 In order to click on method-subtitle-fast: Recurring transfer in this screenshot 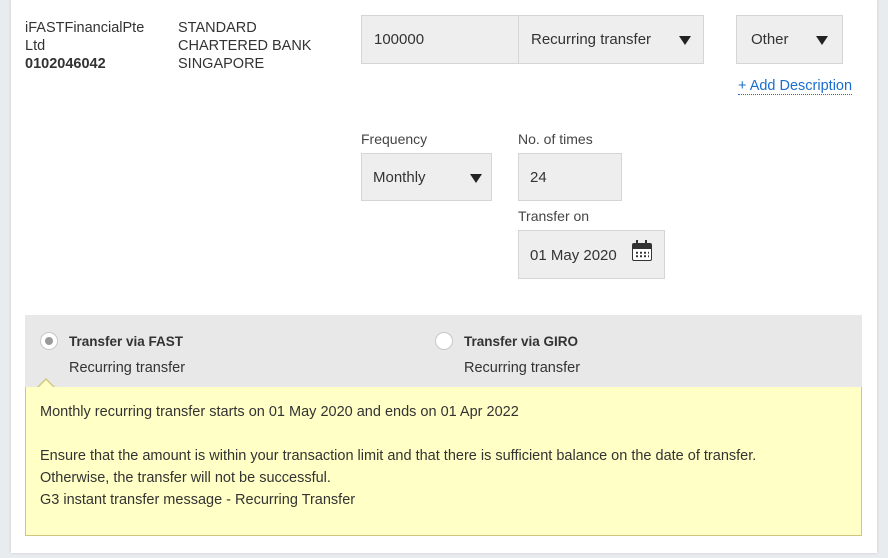, I will do `click(127, 368)`.